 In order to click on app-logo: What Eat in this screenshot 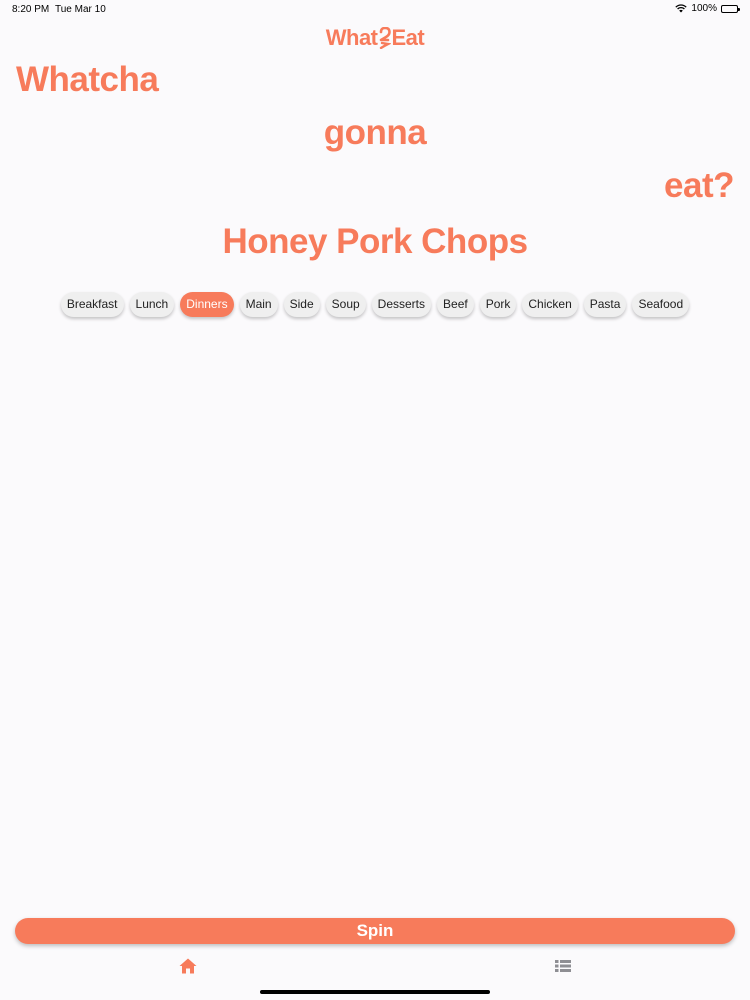, I will do `click(375, 38)`.